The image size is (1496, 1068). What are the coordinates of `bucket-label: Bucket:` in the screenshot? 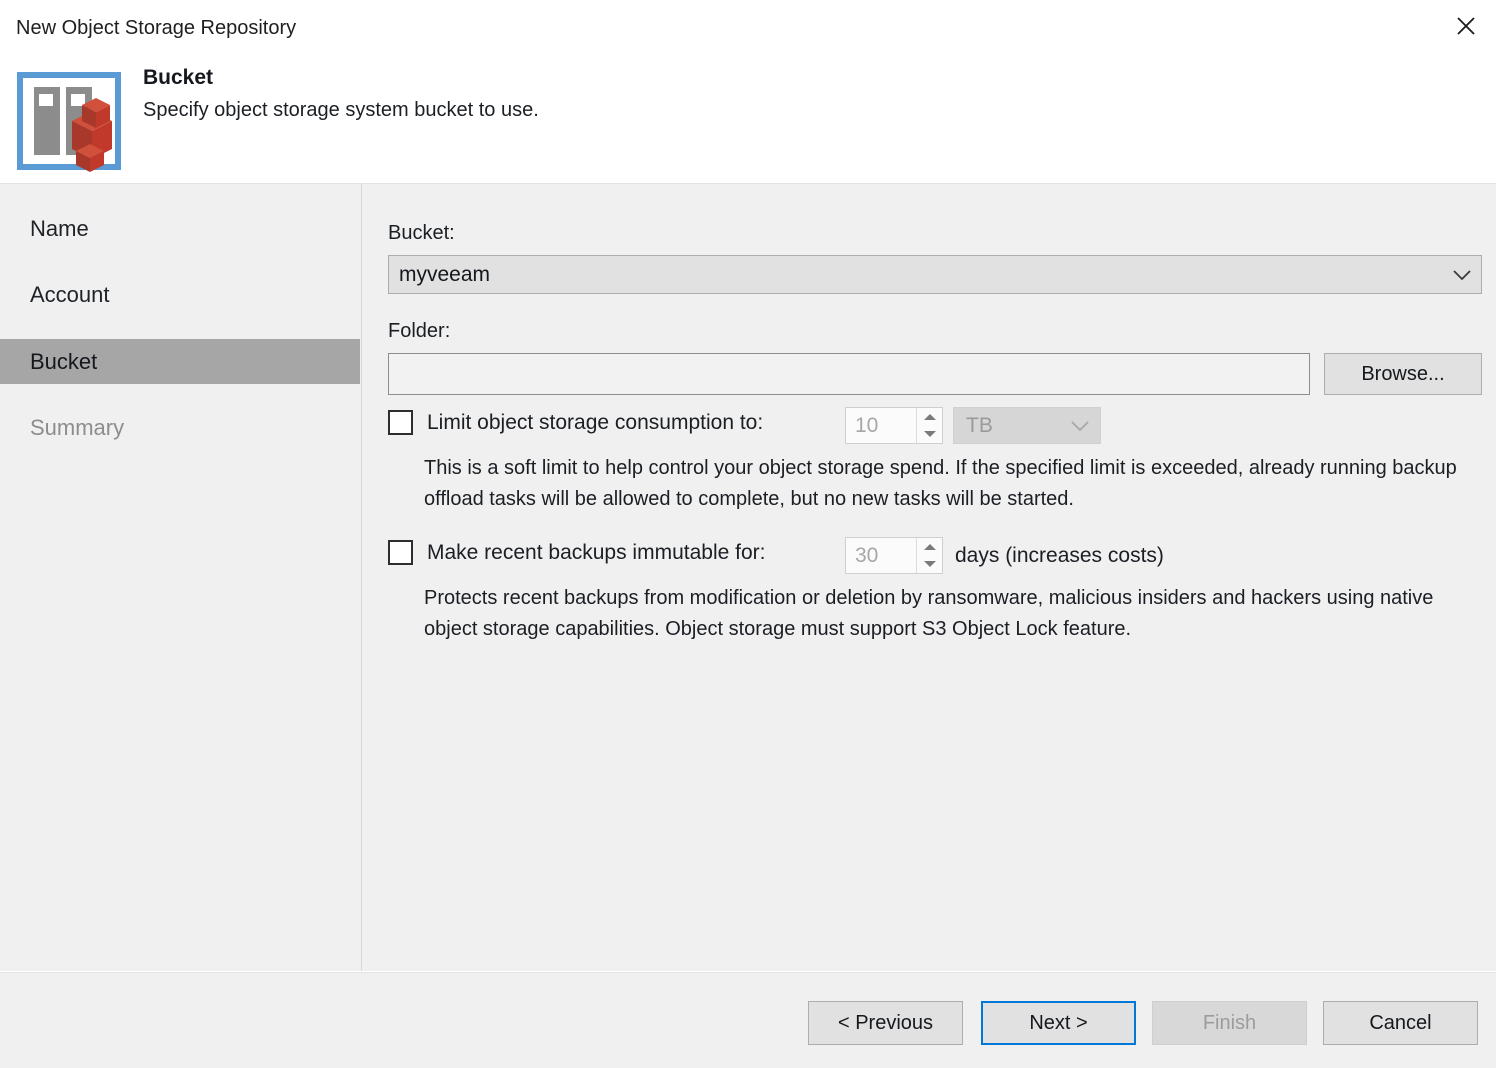 It's located at (421, 233).